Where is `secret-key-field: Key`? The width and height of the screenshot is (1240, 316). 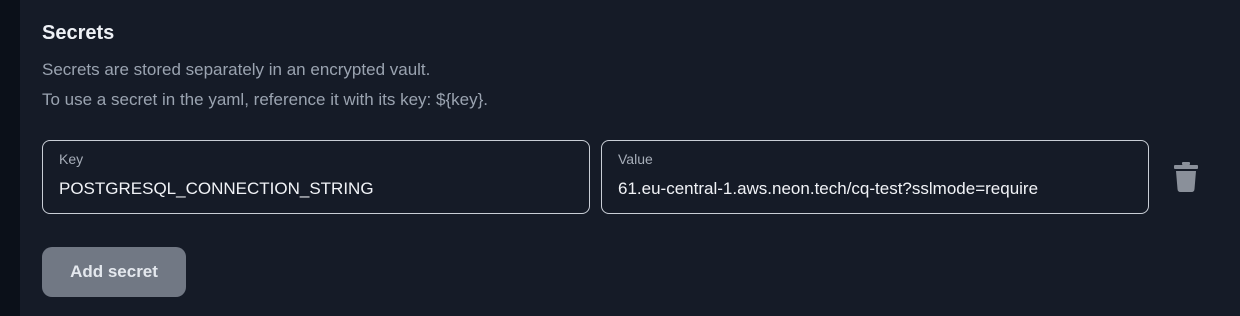
secret-key-field: Key is located at coordinates (316, 177).